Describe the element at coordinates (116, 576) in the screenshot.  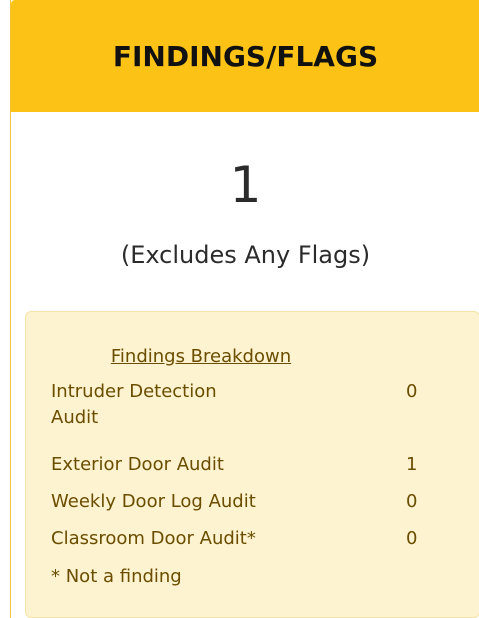
I see `breakdown-footnote: * Not a finding` at that location.